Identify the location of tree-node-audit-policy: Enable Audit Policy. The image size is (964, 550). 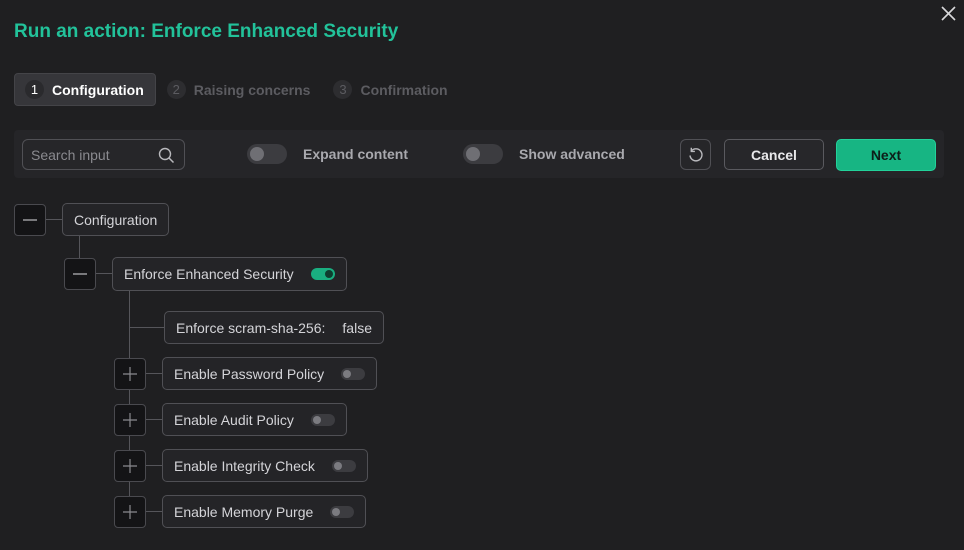
(254, 419).